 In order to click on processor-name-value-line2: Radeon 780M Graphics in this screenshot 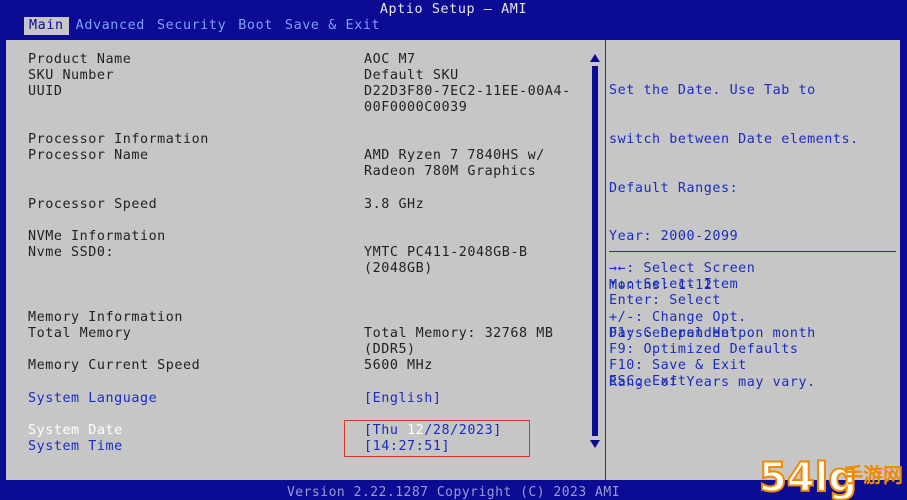, I will do `click(450, 171)`.